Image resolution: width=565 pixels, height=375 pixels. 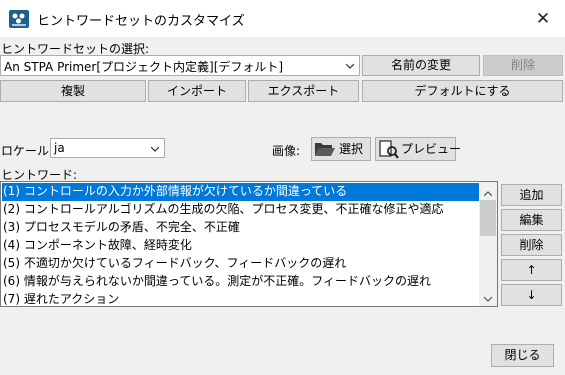 I want to click on locale-dropdown: ja, so click(x=107, y=148).